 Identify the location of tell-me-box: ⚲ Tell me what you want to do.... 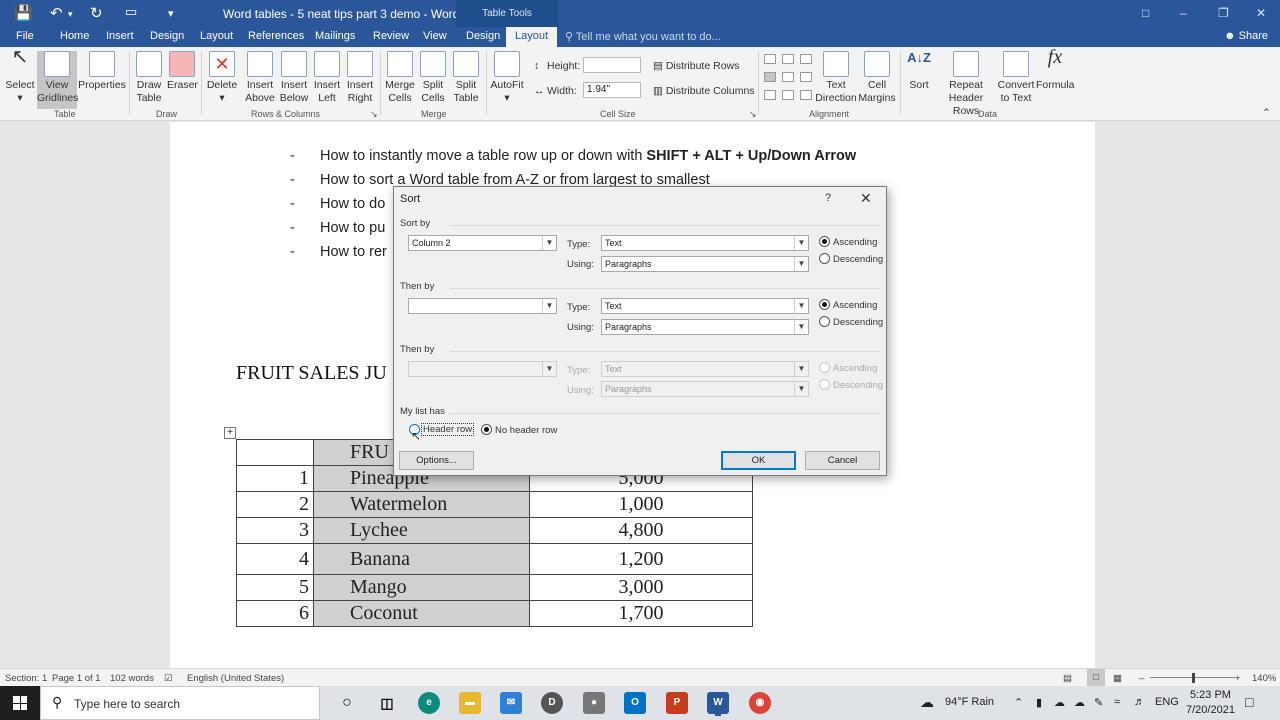
(643, 36).